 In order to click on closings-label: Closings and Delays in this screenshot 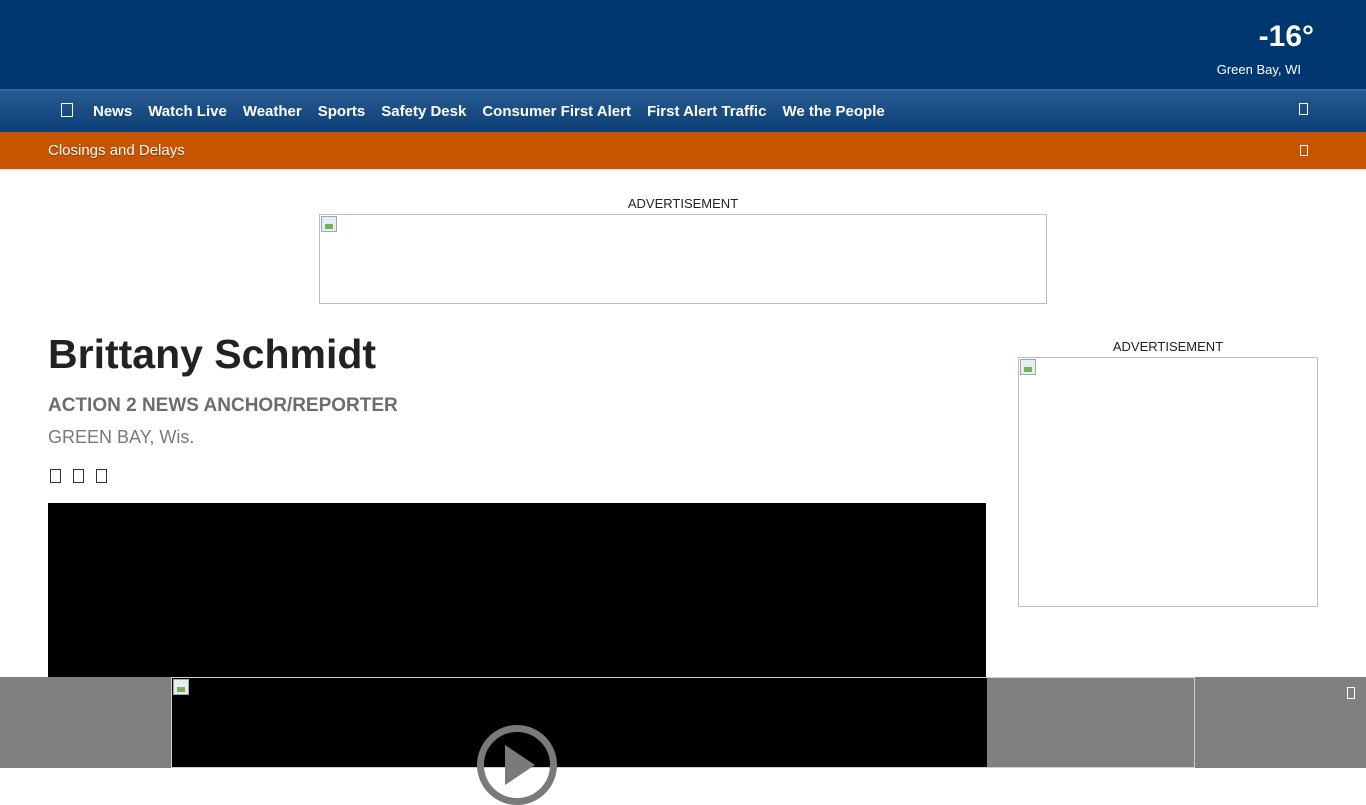, I will do `click(116, 150)`.